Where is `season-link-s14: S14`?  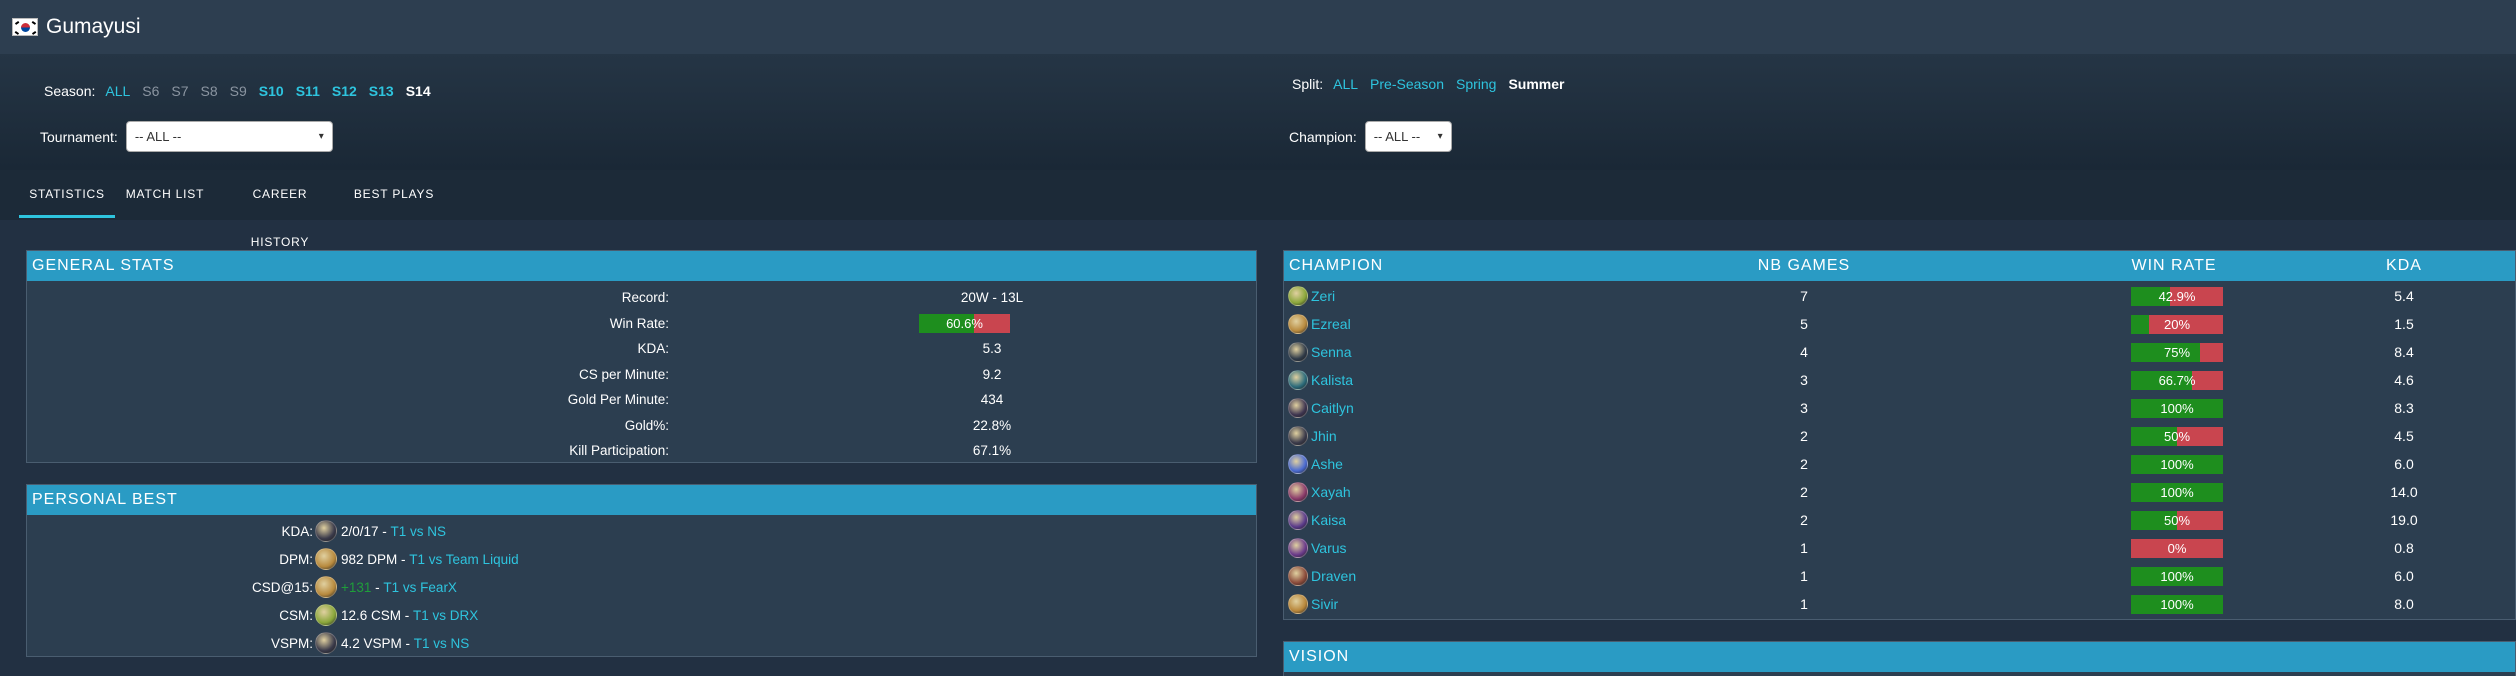
season-link-s14: S14 is located at coordinates (418, 91).